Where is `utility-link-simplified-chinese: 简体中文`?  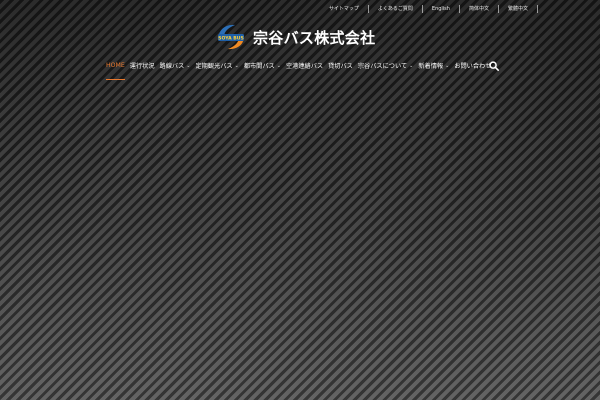
utility-link-simplified-chinese: 简体中文 is located at coordinates (479, 9).